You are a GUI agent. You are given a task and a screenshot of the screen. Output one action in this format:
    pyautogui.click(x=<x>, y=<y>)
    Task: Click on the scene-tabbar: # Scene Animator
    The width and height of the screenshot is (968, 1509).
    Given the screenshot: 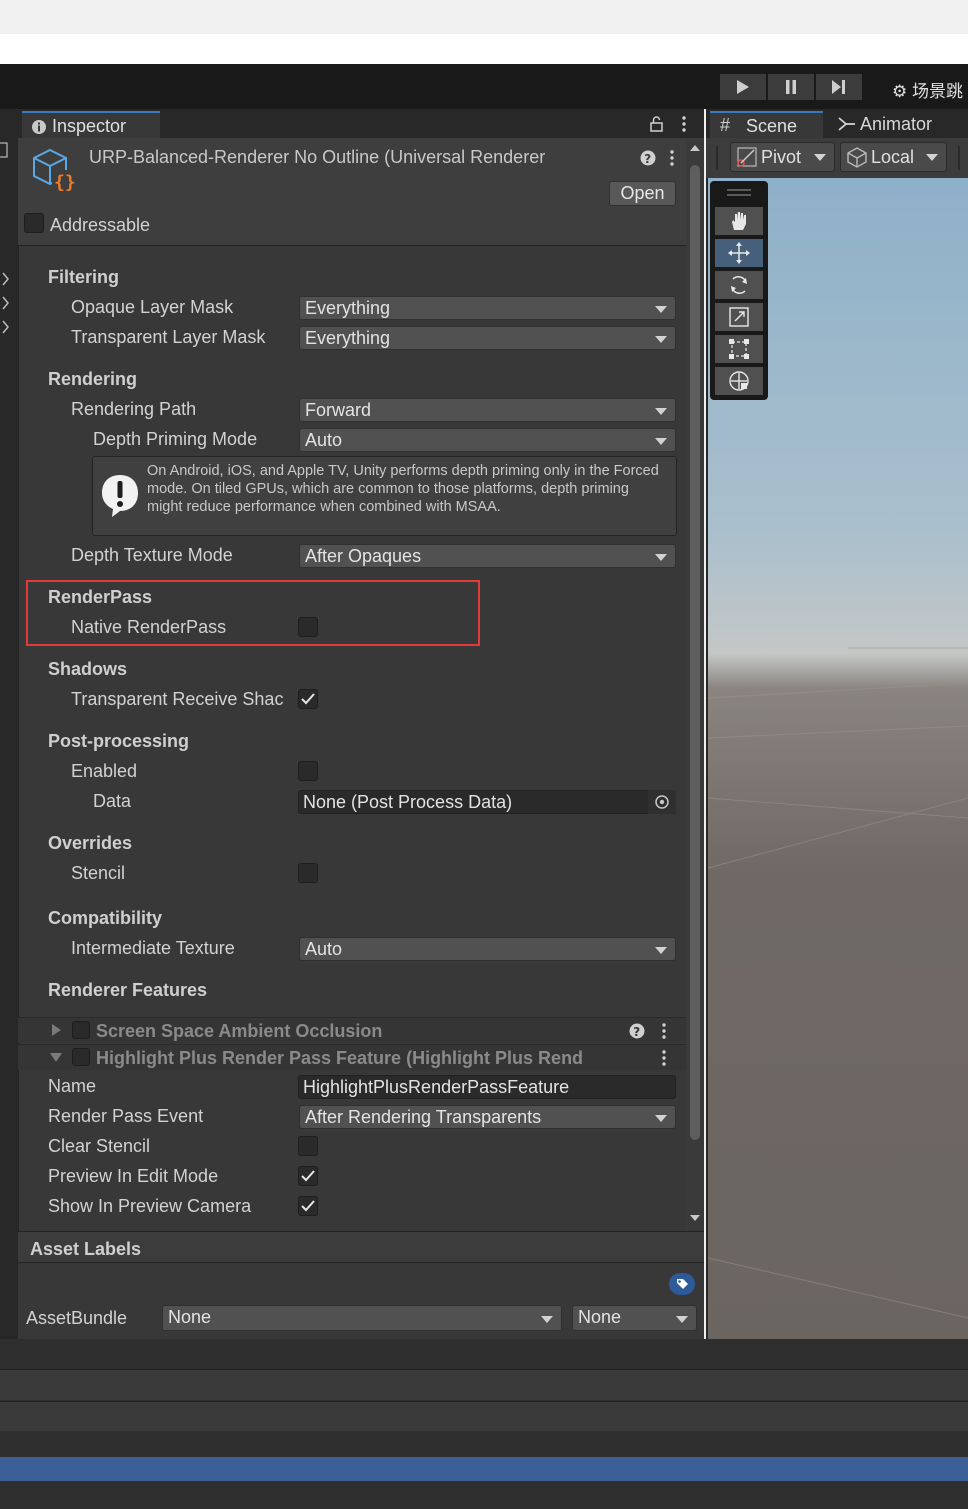 What is the action you would take?
    pyautogui.click(x=837, y=123)
    